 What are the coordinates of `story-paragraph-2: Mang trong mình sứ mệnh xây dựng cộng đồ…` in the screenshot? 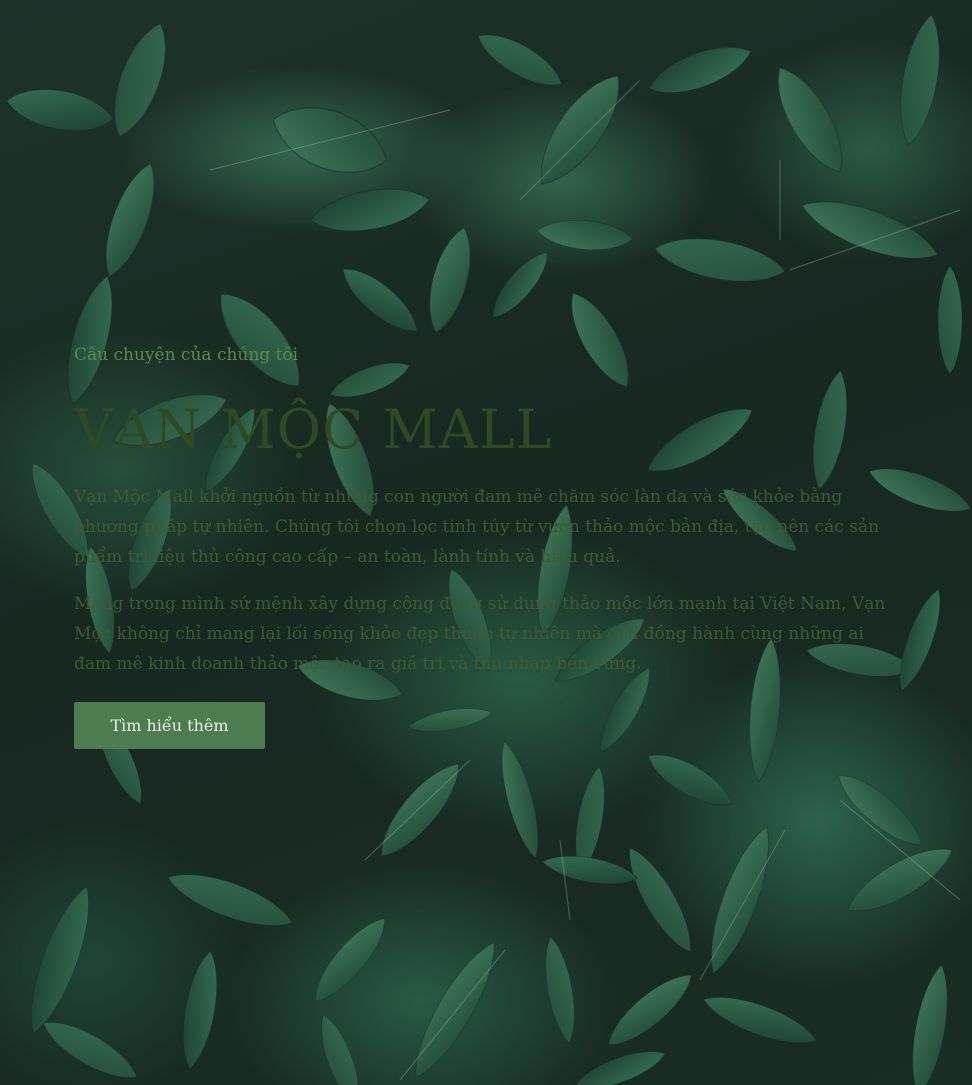 It's located at (480, 634).